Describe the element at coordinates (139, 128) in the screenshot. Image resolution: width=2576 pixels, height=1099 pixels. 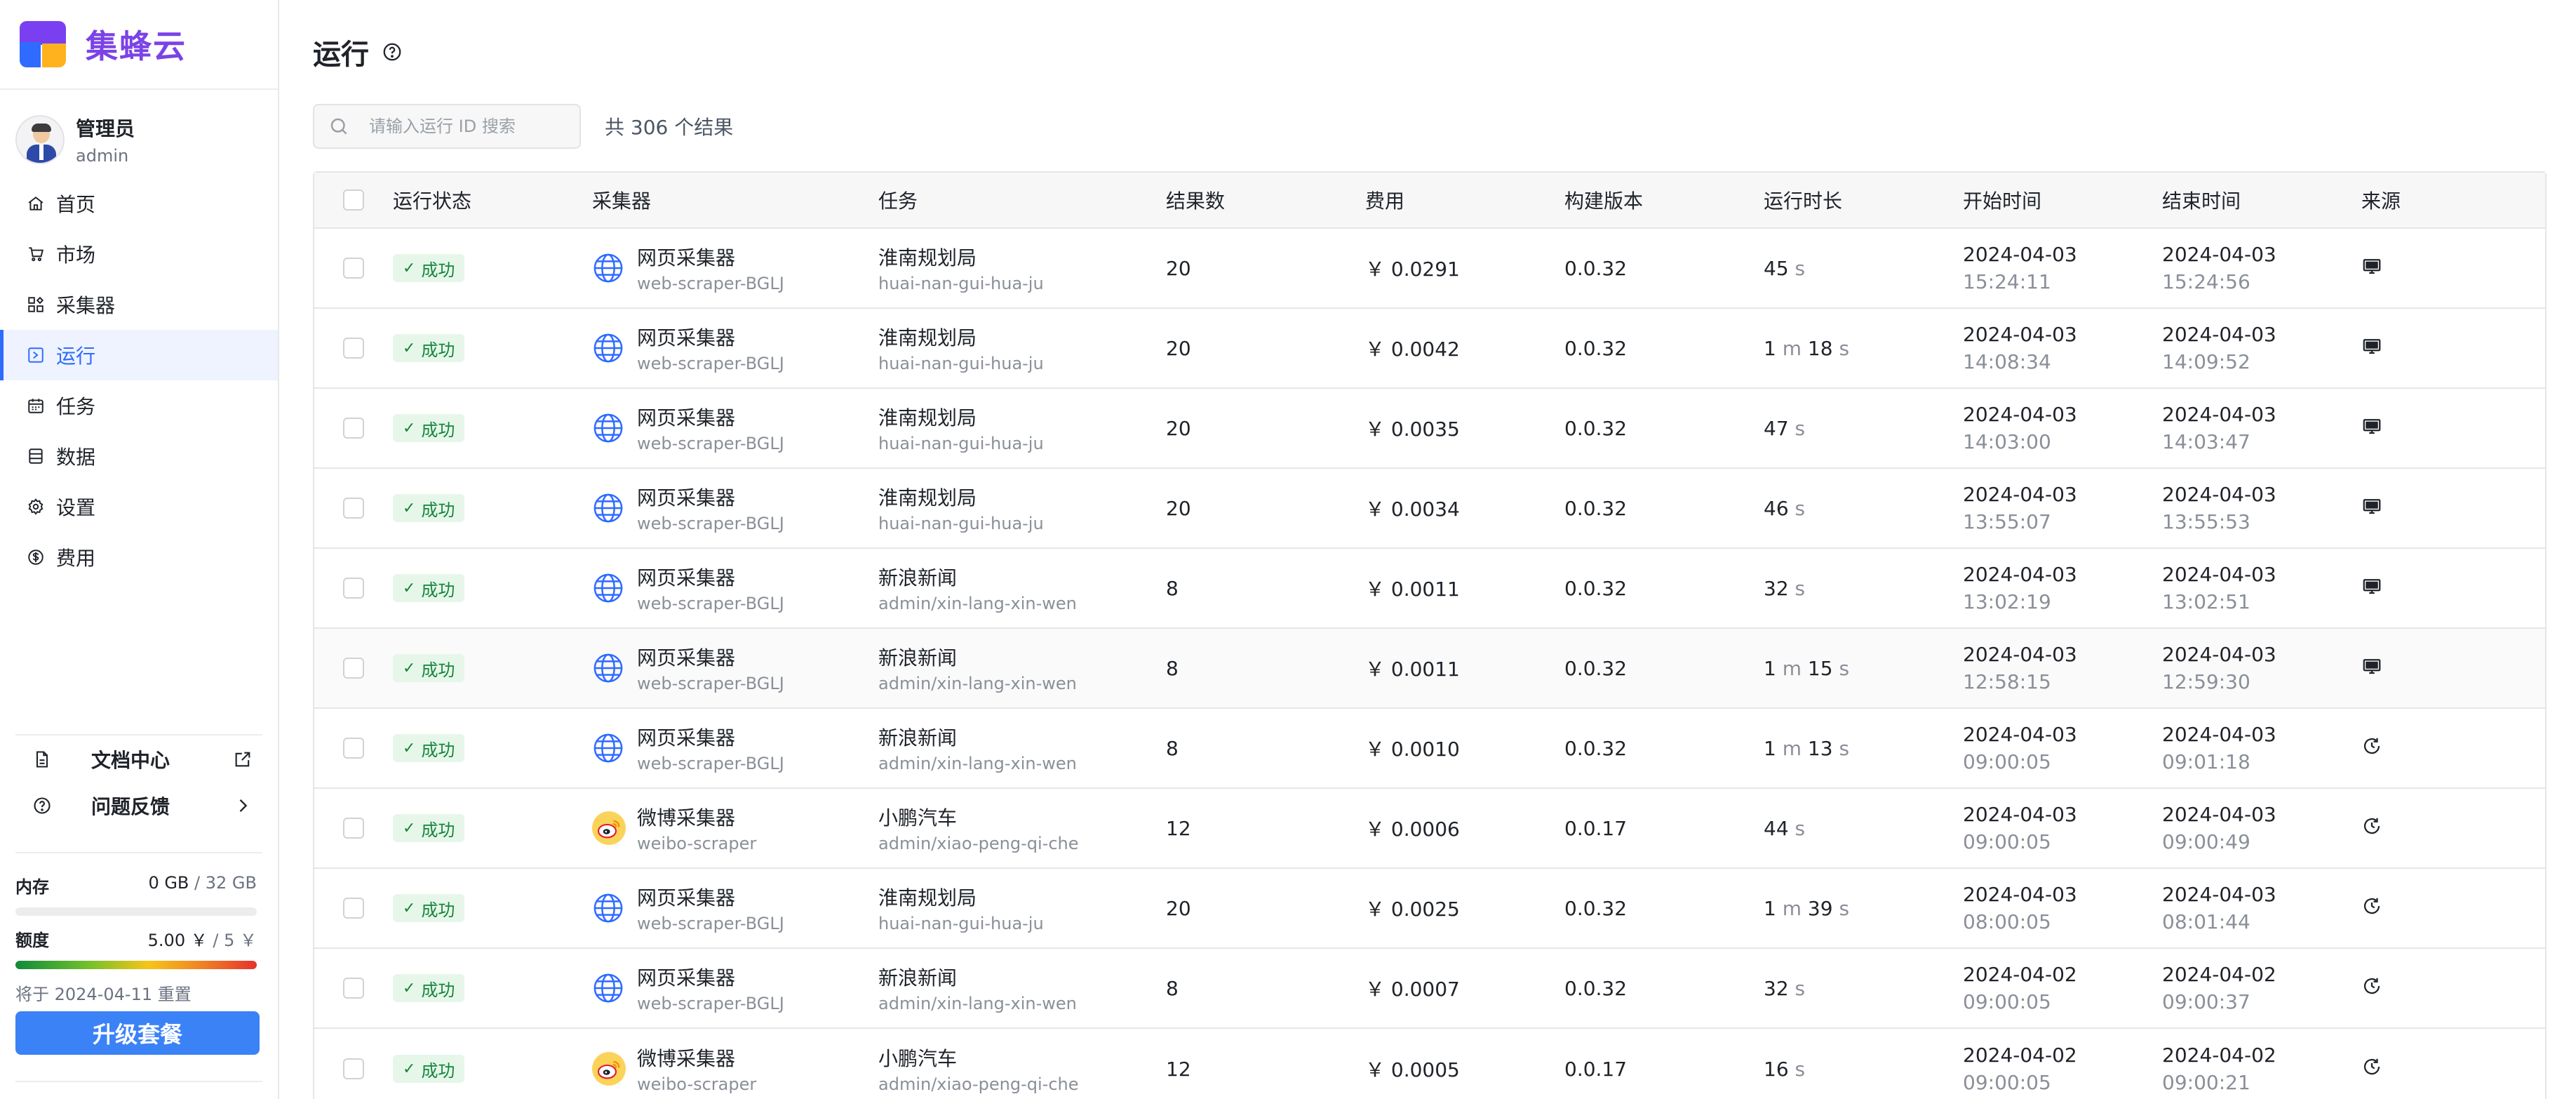
I see `user-profile: 管理员 admin` at that location.